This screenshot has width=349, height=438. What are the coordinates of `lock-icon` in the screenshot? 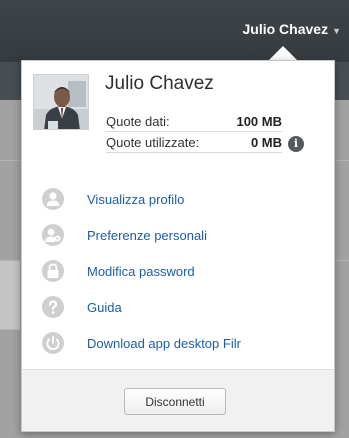 It's located at (53, 271).